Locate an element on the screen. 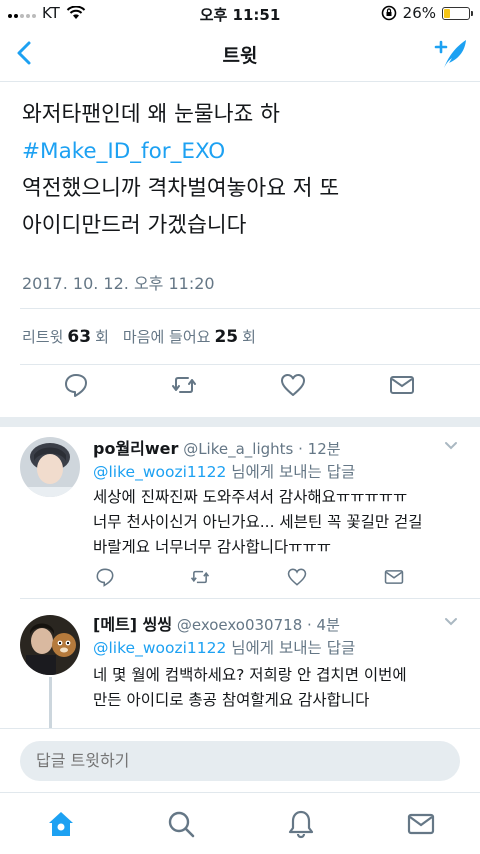  like-unit: 회 is located at coordinates (249, 337).